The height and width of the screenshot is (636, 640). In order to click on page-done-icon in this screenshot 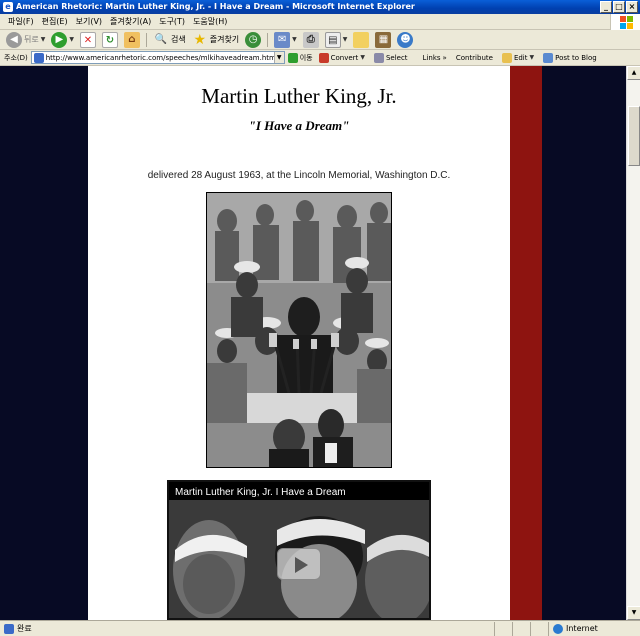, I will do `click(9, 628)`.